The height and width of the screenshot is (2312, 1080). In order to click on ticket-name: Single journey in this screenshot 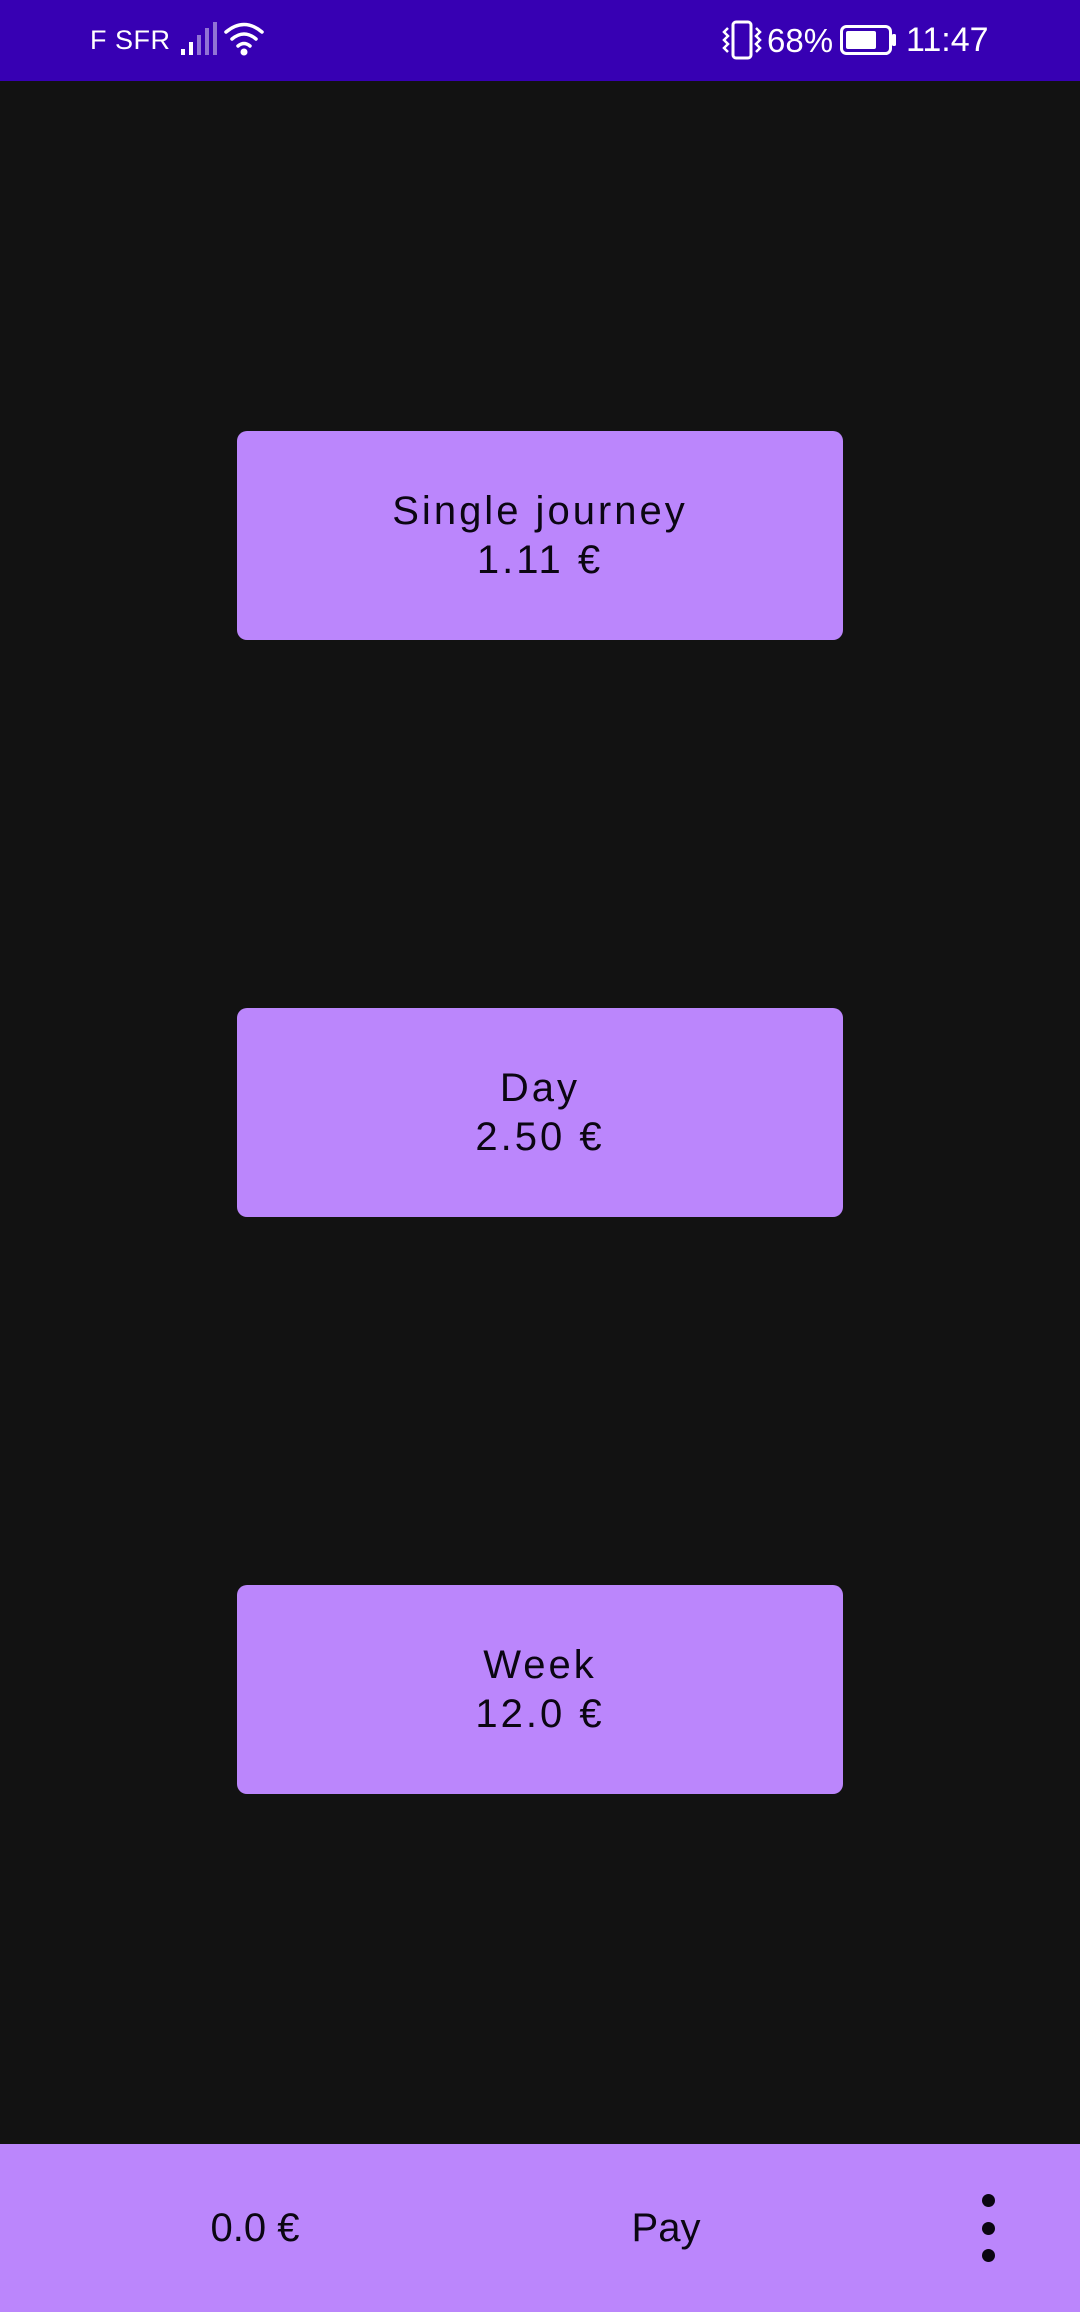, I will do `click(540, 510)`.